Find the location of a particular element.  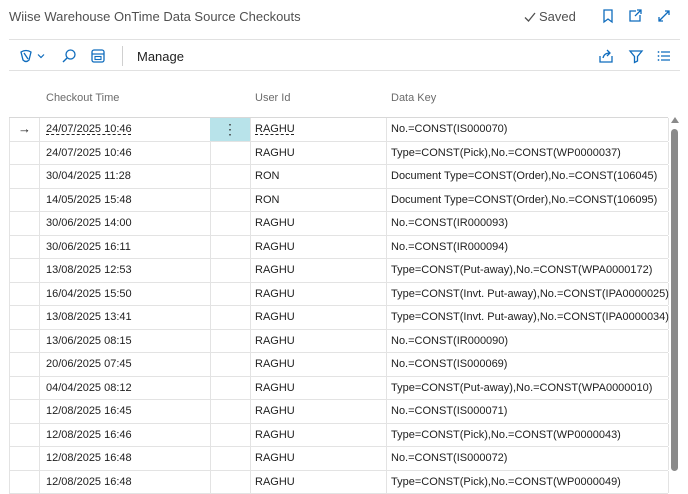

checkout-time-cell: 14/05/2025 15:48 is located at coordinates (89, 200).